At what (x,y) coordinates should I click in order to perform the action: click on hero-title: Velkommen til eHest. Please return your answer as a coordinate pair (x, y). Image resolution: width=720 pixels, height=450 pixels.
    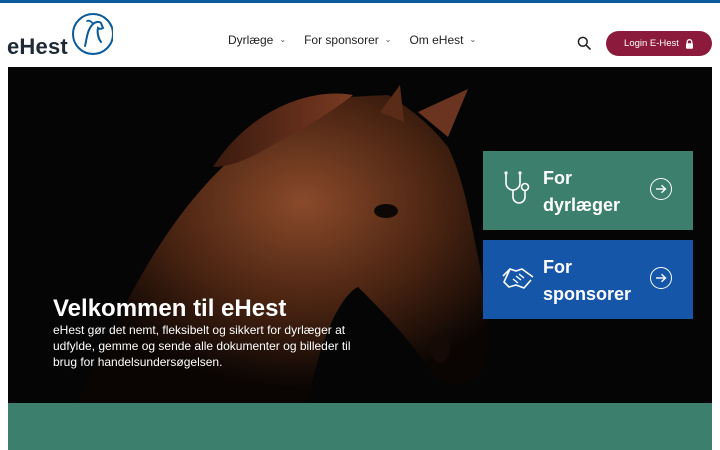
    Looking at the image, I should click on (170, 309).